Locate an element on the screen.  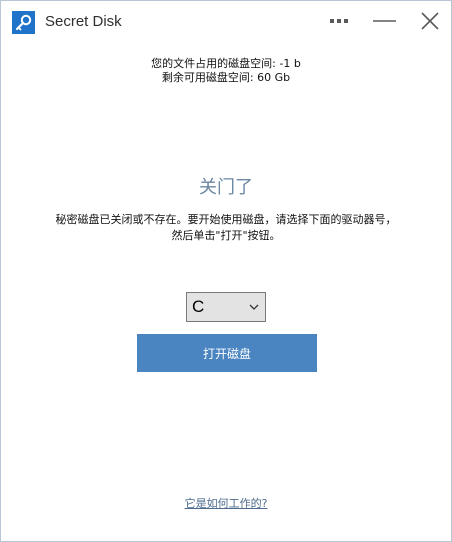
minimize-icon is located at coordinates (384, 21).